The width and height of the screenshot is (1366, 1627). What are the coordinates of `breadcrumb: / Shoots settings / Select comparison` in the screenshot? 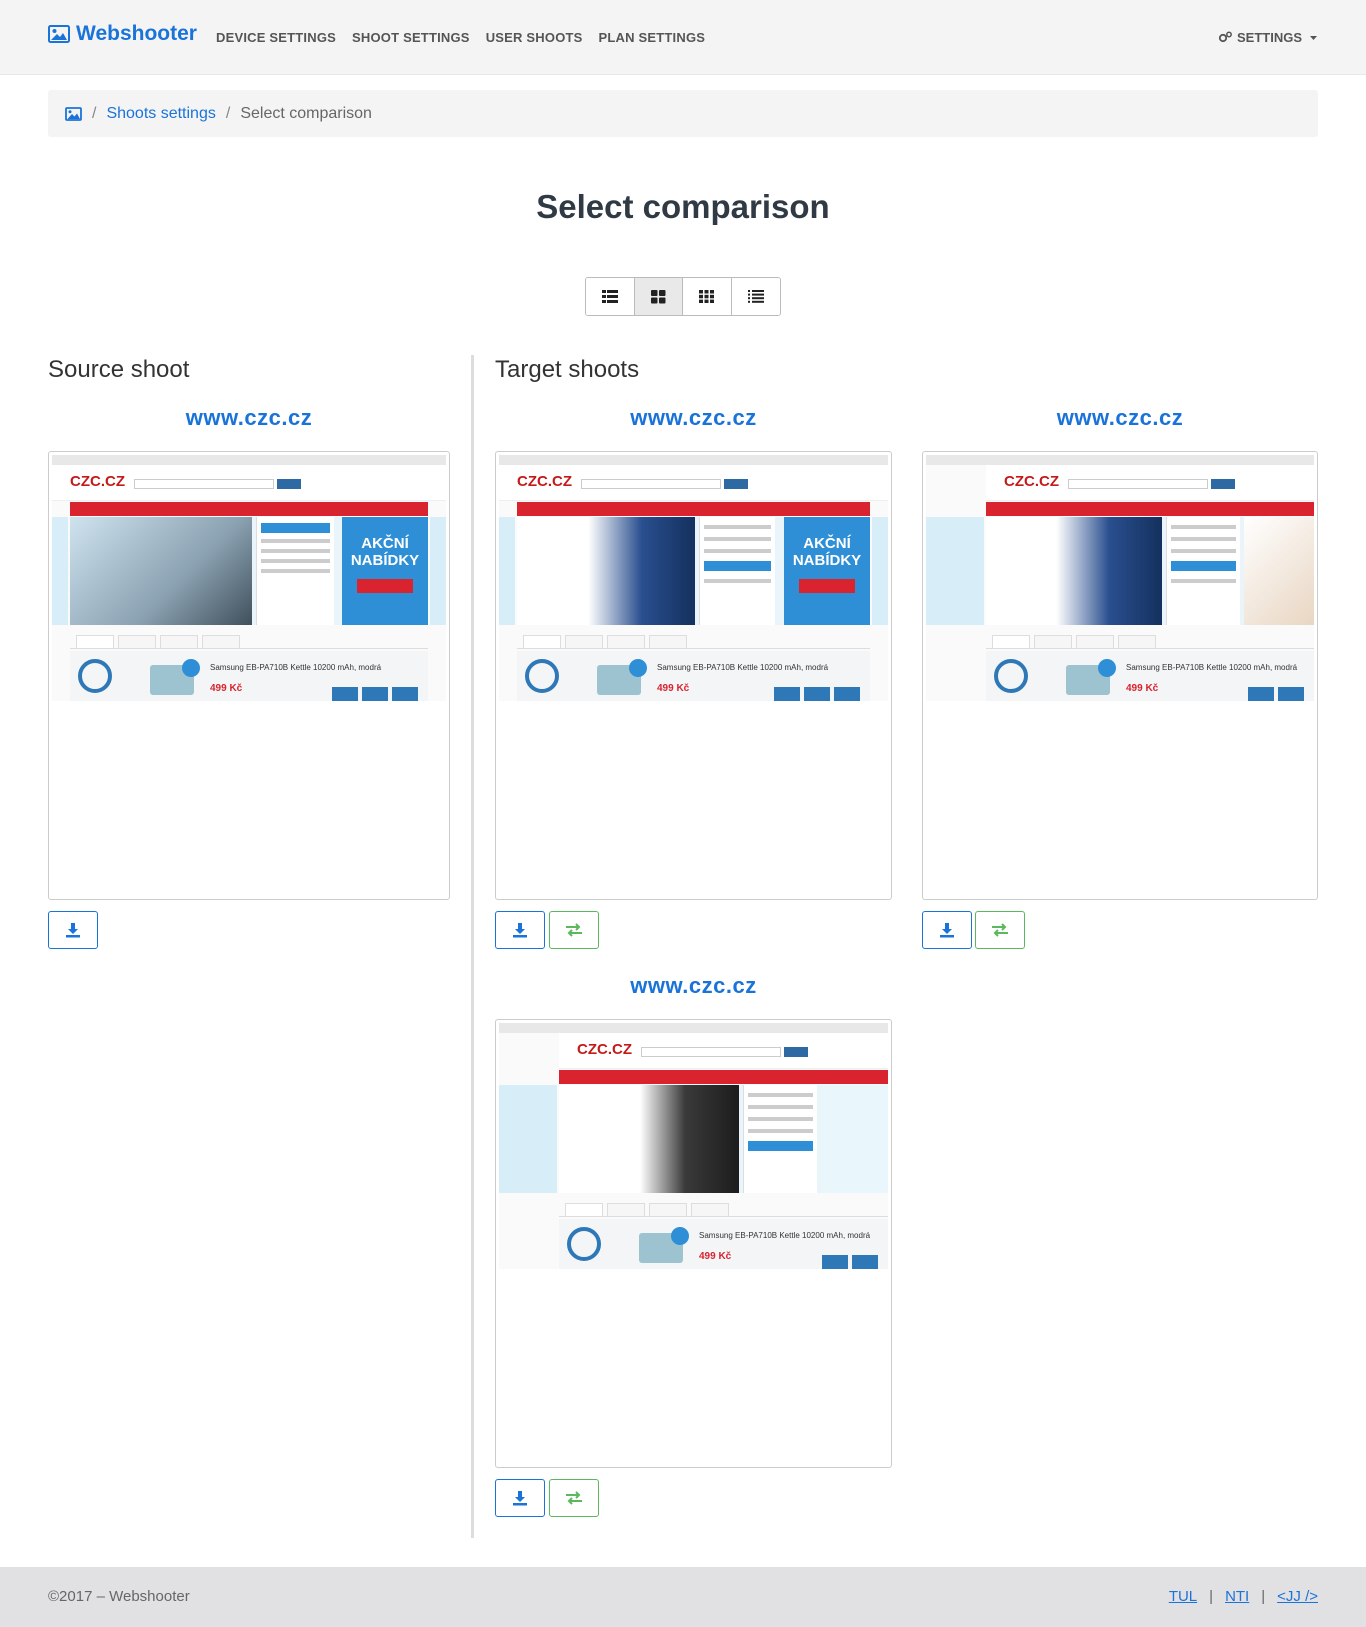 It's located at (683, 113).